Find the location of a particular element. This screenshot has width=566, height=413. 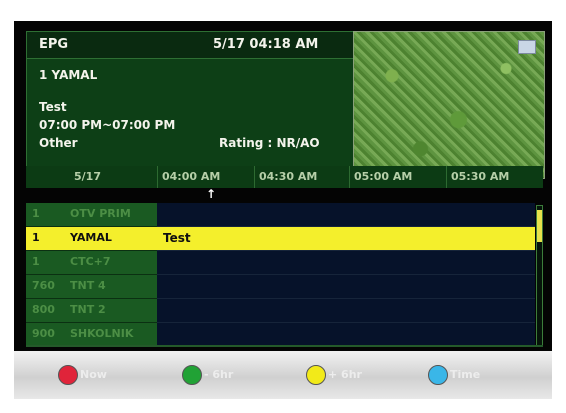

channel-logo-icon is located at coordinates (527, 47).